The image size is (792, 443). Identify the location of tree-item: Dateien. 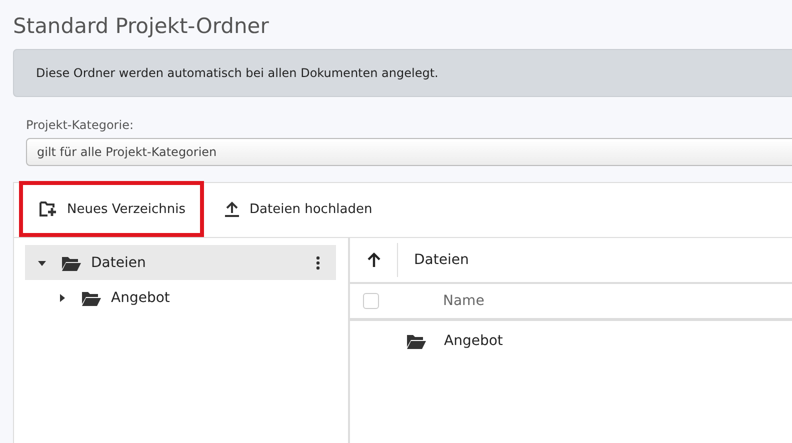
(180, 262).